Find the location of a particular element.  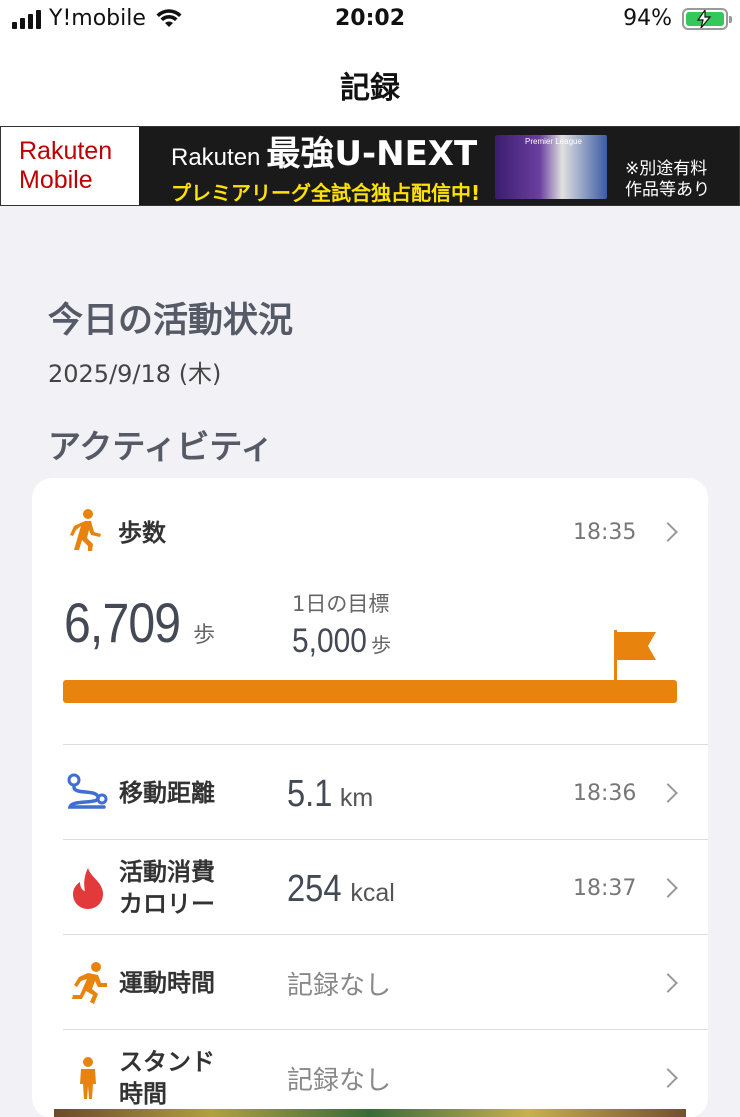

section-title: 今日の活動状況 is located at coordinates (171, 321).